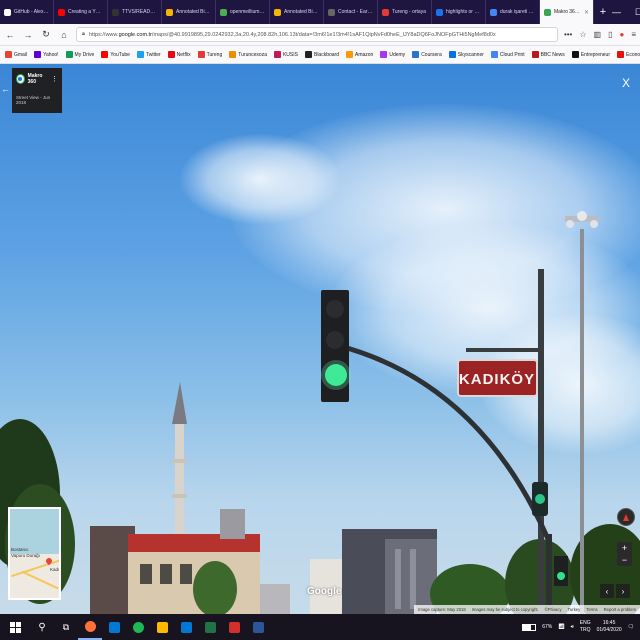  What do you see at coordinates (25, 555) in the screenshot?
I see `map-label-vapuru: Vapuru Durağı` at bounding box center [25, 555].